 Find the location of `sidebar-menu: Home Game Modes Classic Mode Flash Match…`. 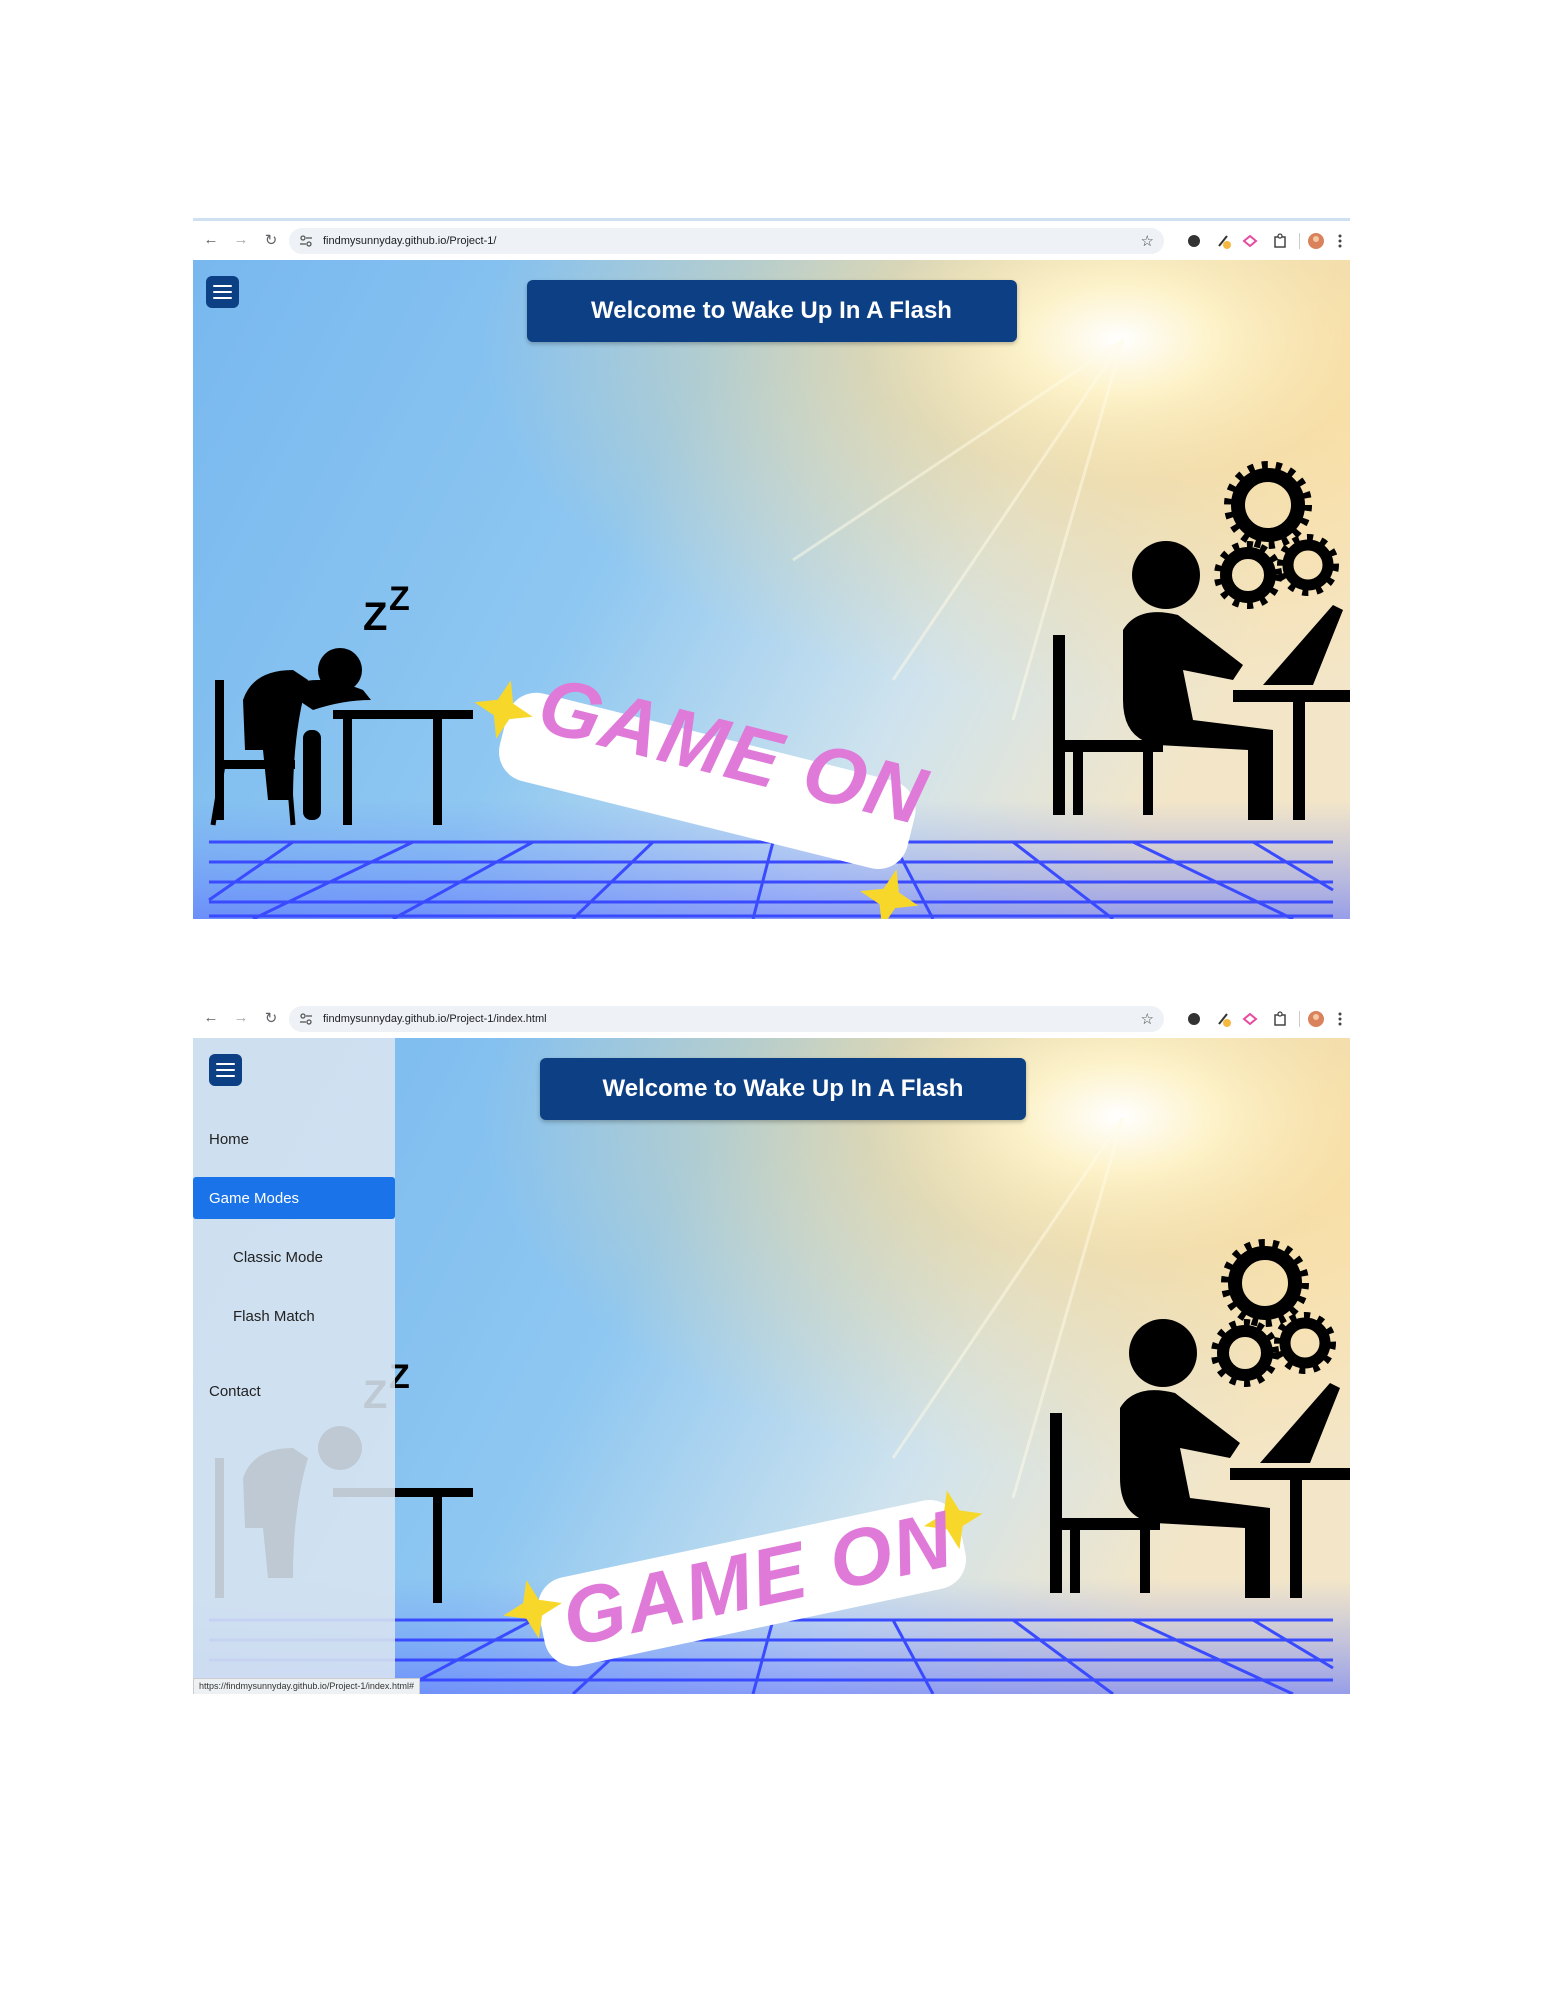

sidebar-menu: Home Game Modes Classic Mode Flash Match… is located at coordinates (294, 1366).